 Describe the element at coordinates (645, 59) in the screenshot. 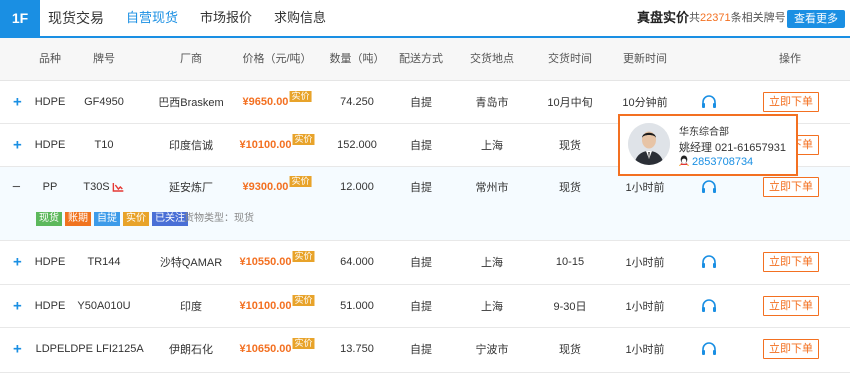

I see `col-updated: 更新时间` at that location.